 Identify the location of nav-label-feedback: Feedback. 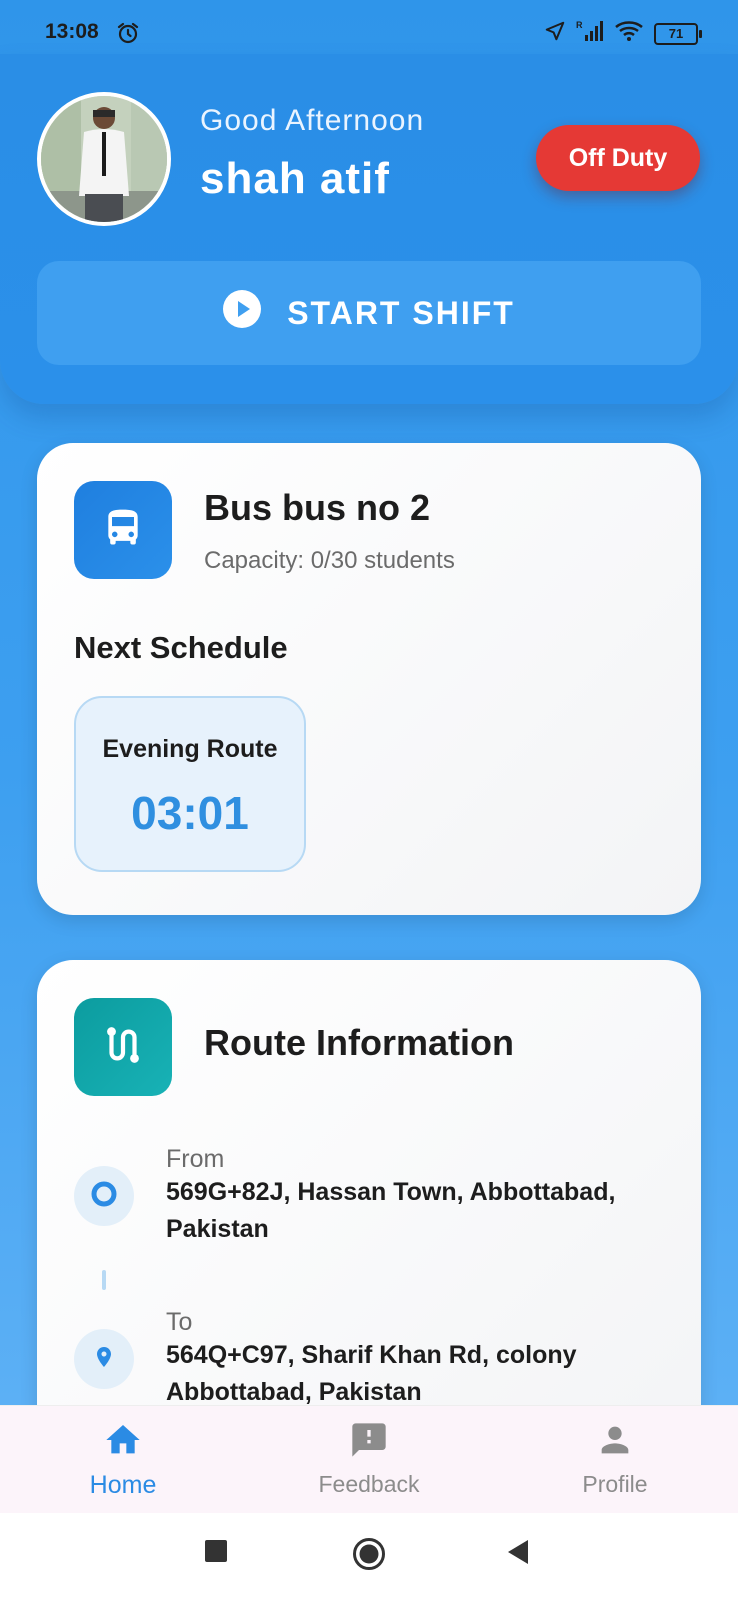
(369, 1484).